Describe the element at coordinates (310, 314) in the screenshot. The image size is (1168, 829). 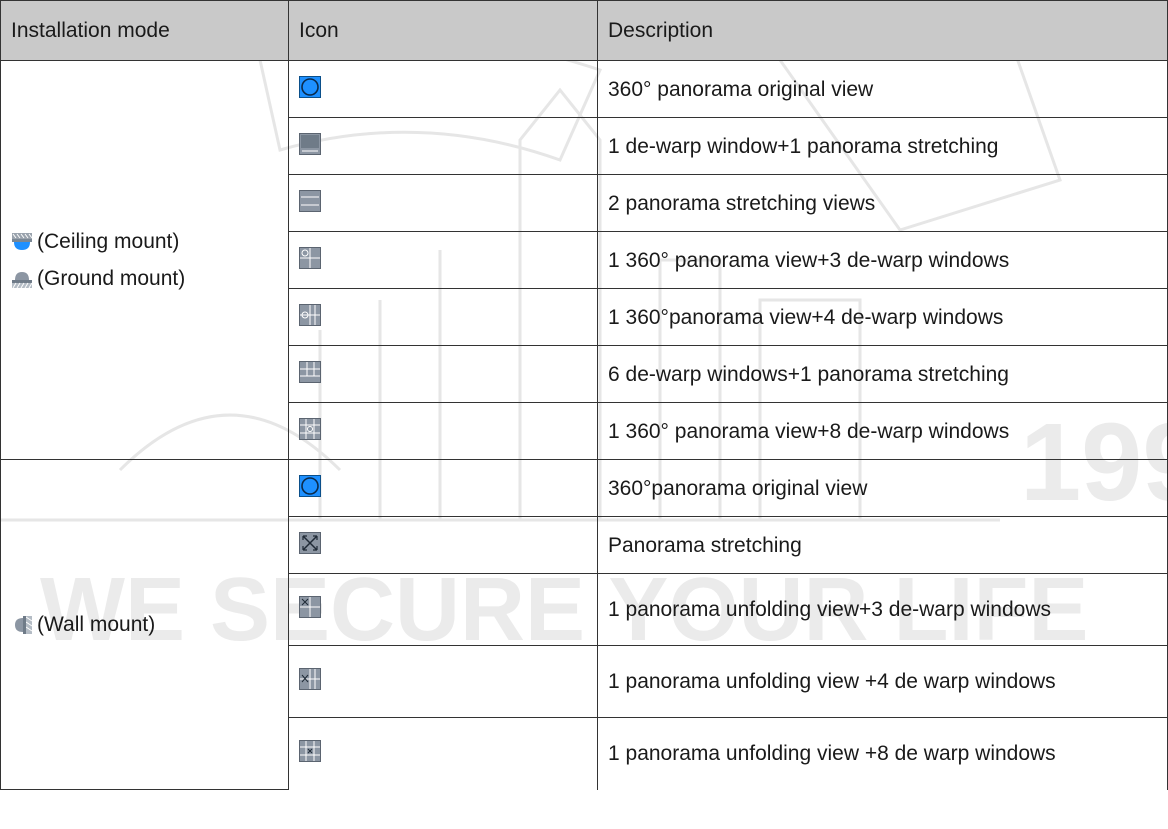
I see `panorama-four-dewarp-icon` at that location.